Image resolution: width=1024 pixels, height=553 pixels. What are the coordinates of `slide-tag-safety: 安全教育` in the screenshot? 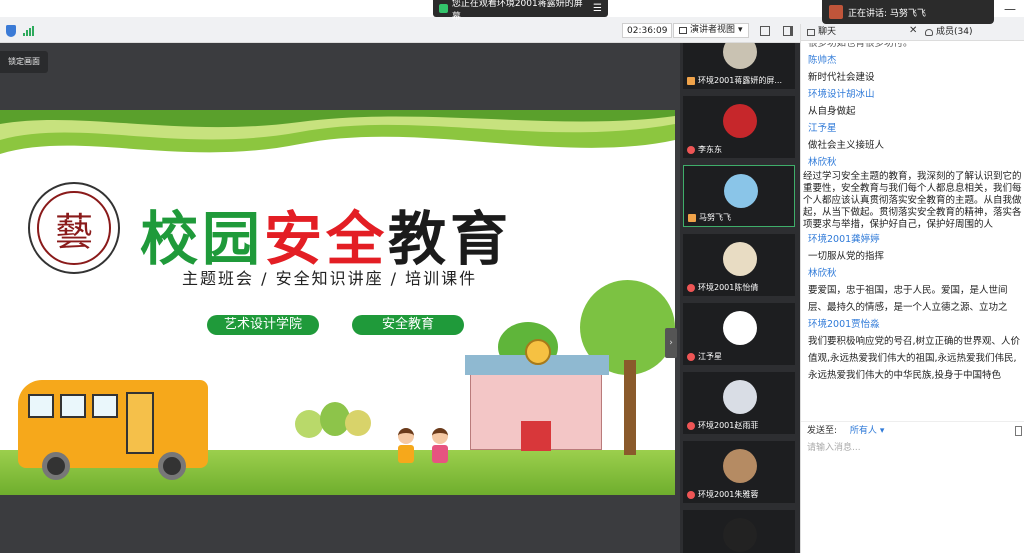 It's located at (408, 325).